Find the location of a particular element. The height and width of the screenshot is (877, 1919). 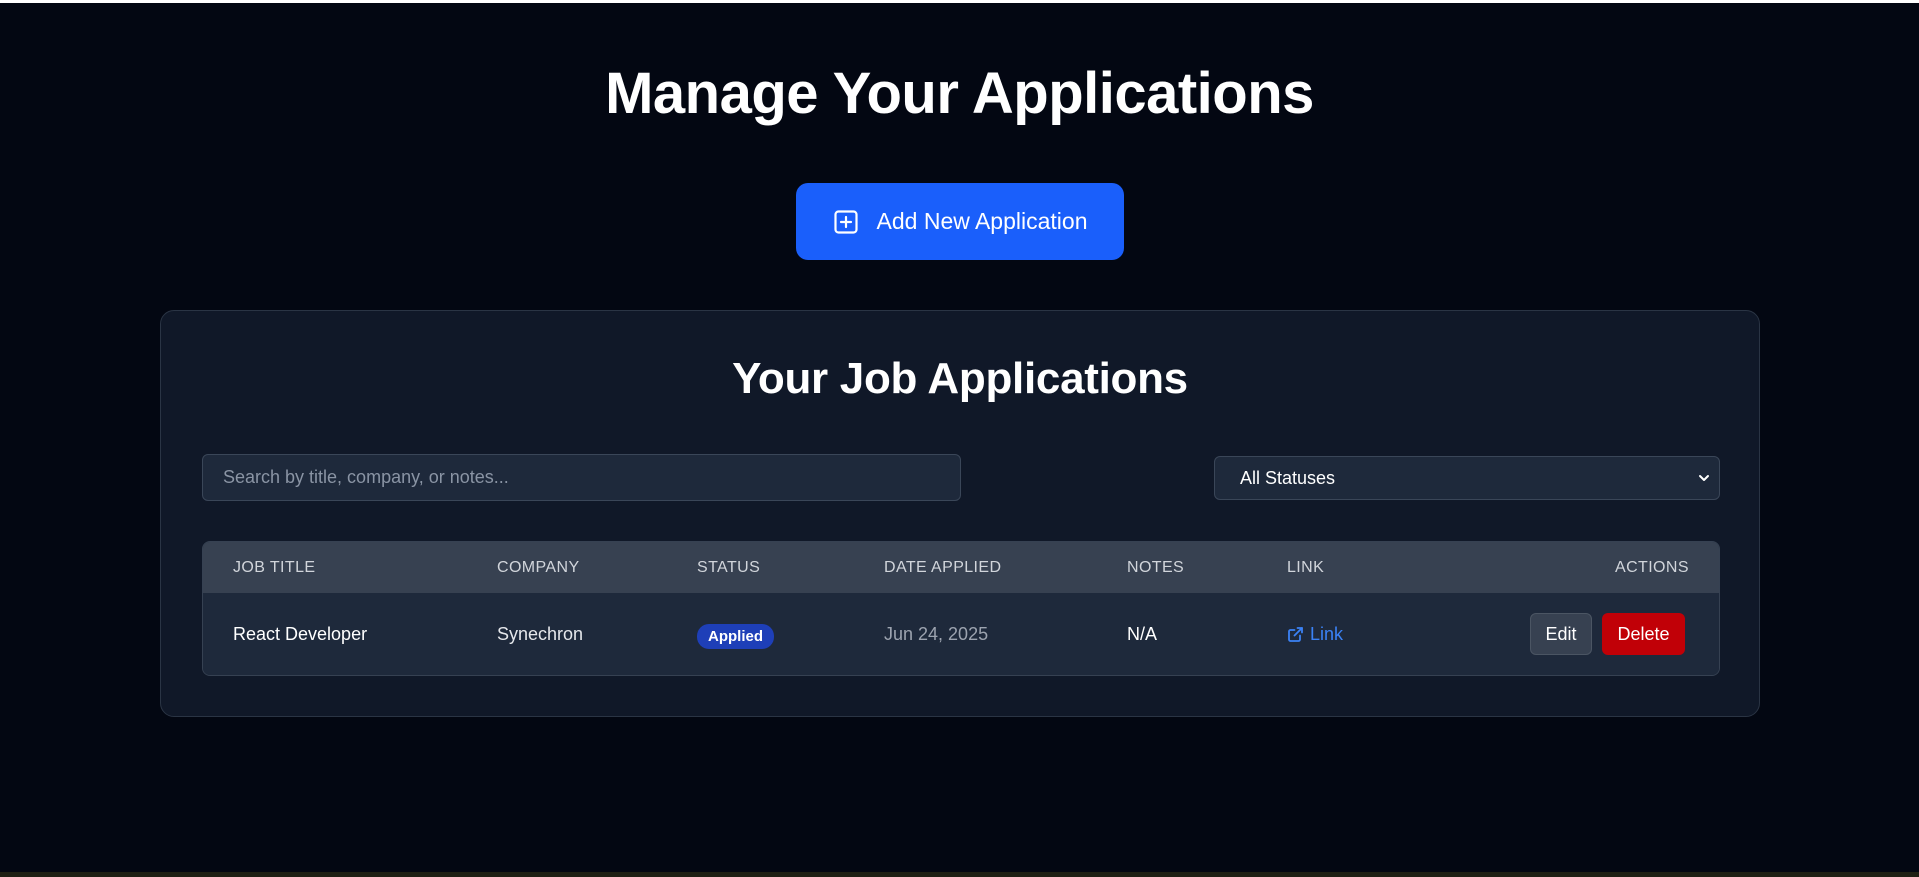

job-title-cell: React Developer is located at coordinates (300, 634).